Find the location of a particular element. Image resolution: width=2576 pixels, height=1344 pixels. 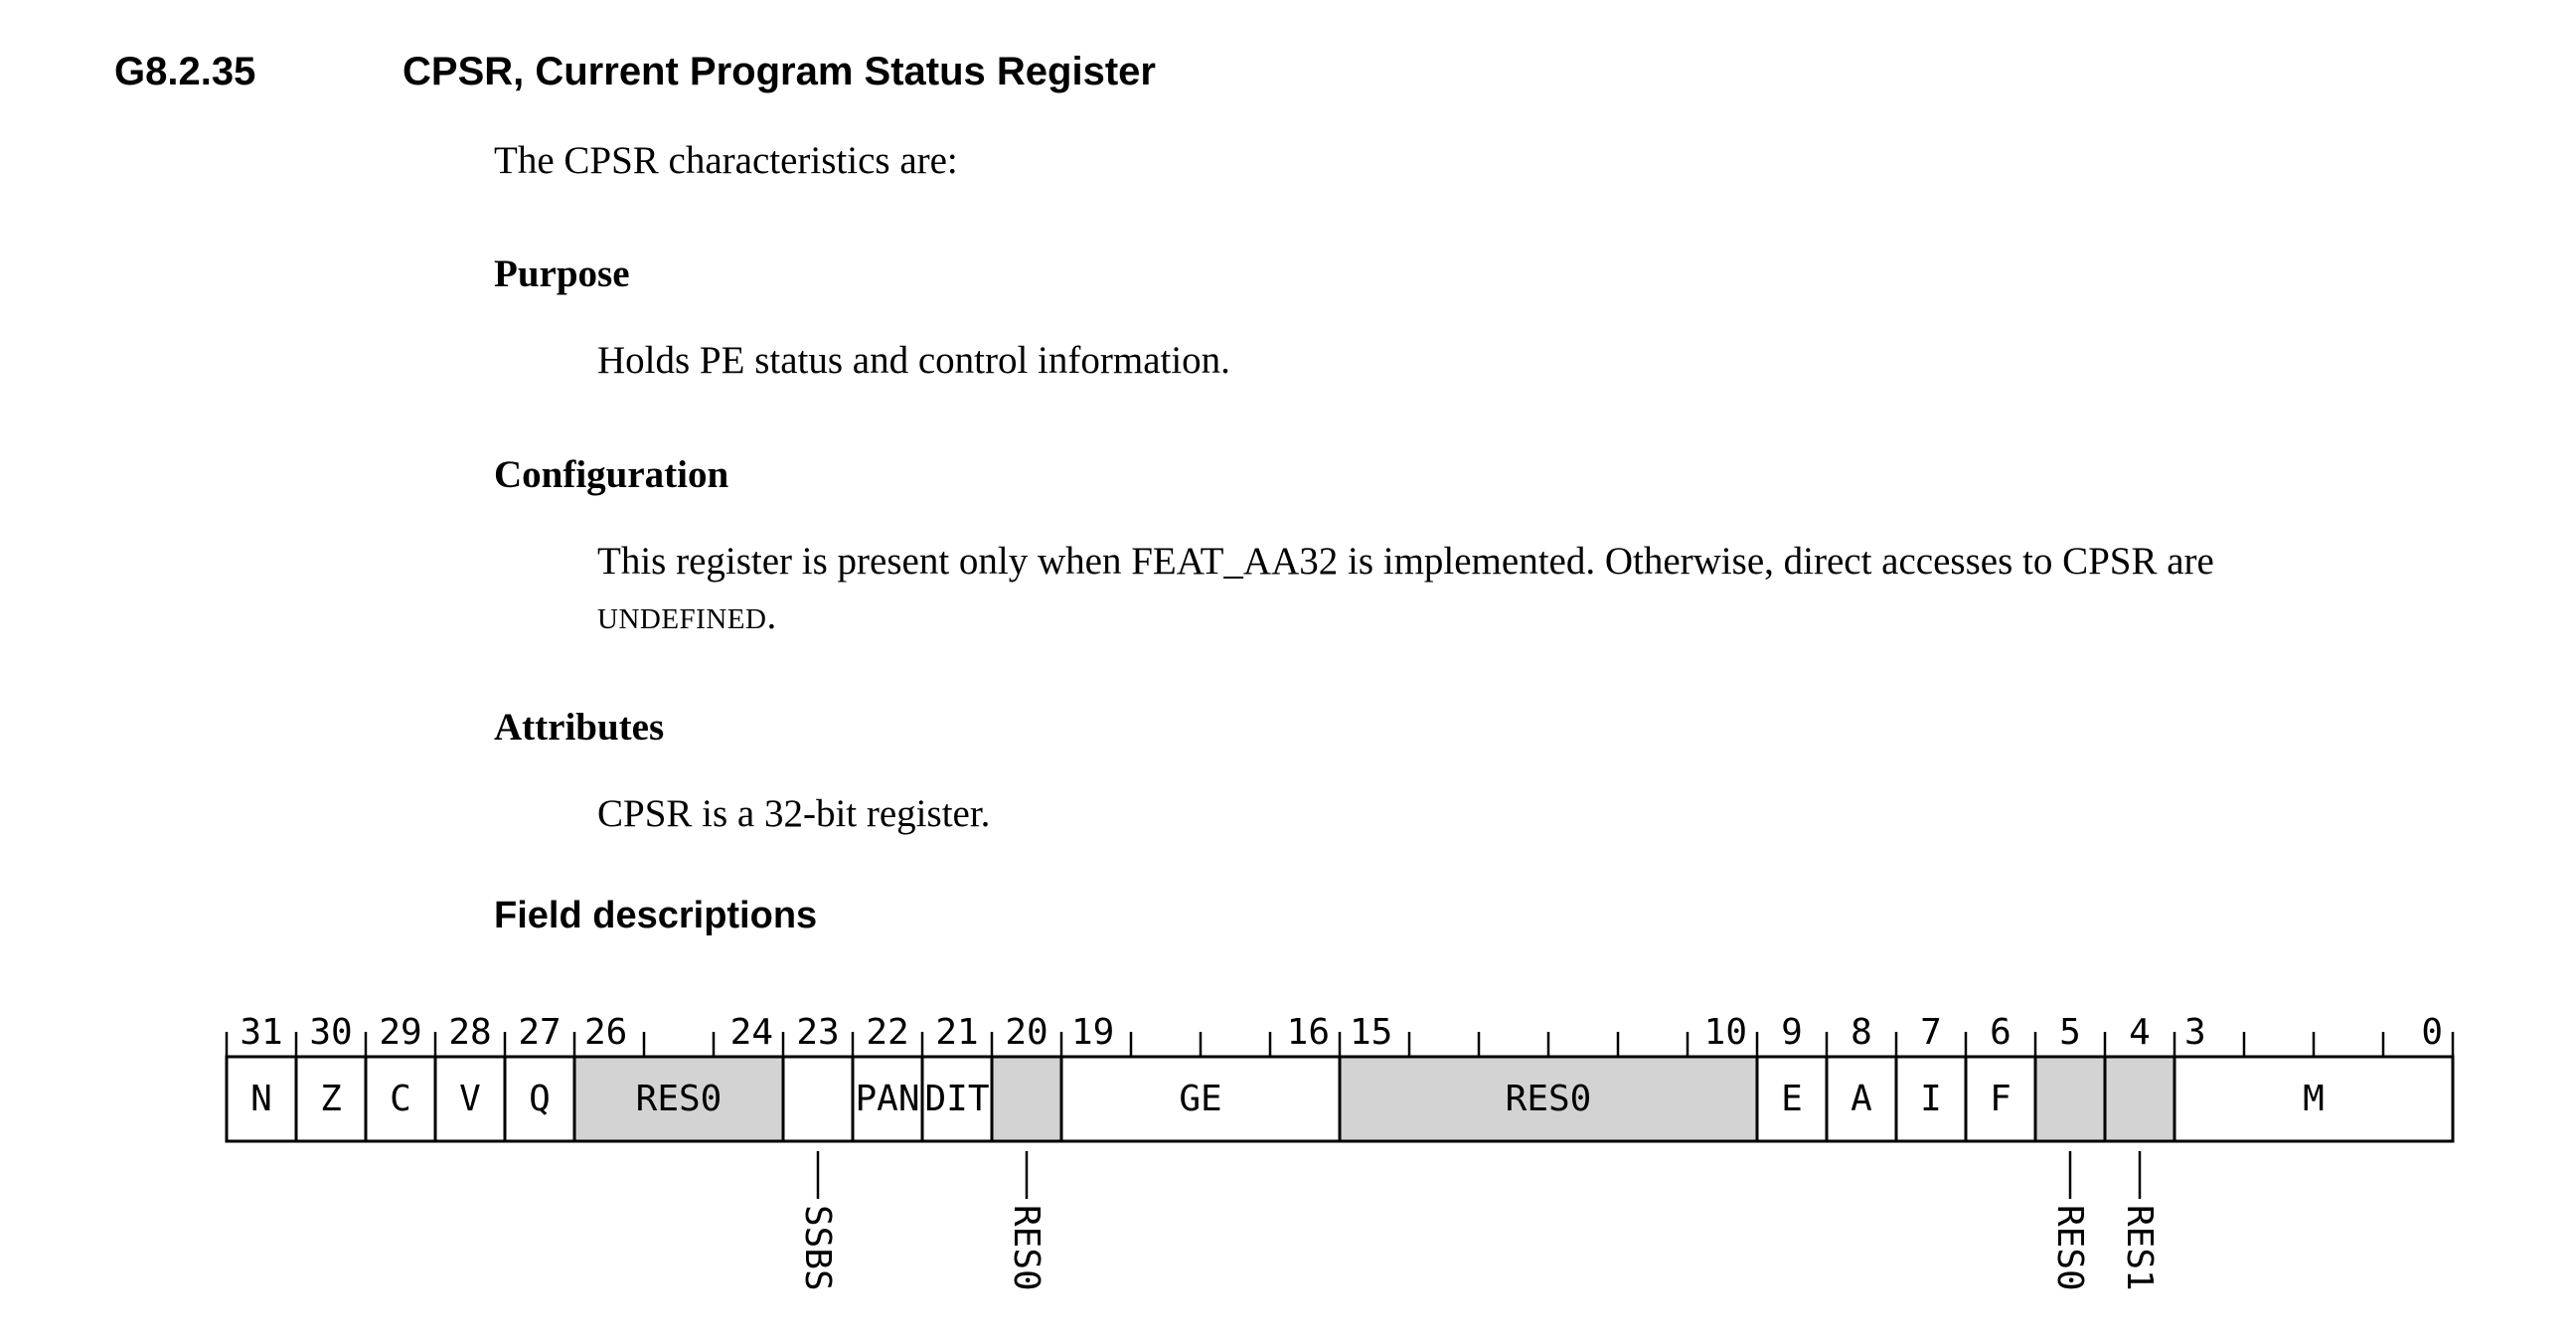

bit-label-22: 22 is located at coordinates (887, 1032).